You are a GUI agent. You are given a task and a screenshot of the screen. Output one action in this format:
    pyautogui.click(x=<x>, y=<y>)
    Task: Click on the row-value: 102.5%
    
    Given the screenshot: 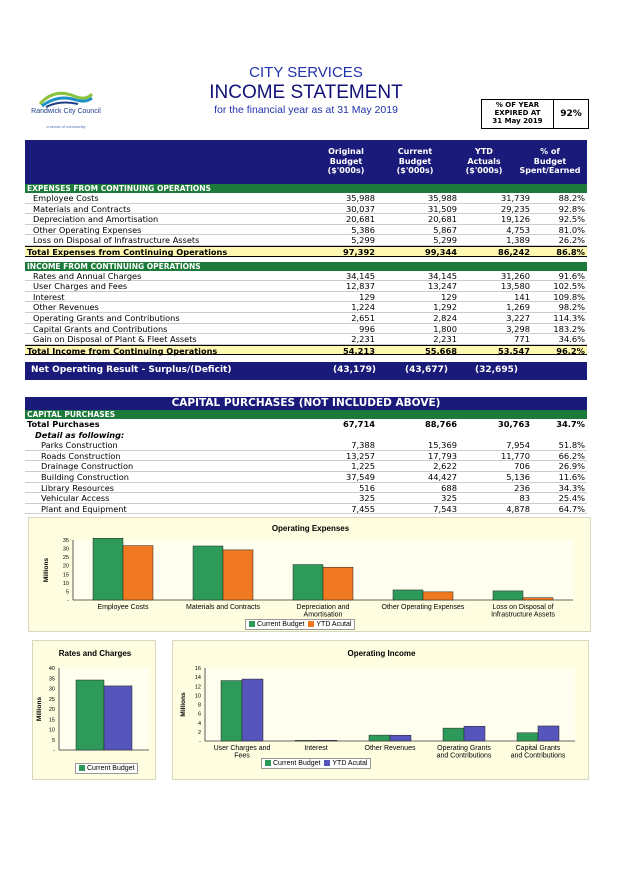 What is the action you would take?
    pyautogui.click(x=569, y=286)
    